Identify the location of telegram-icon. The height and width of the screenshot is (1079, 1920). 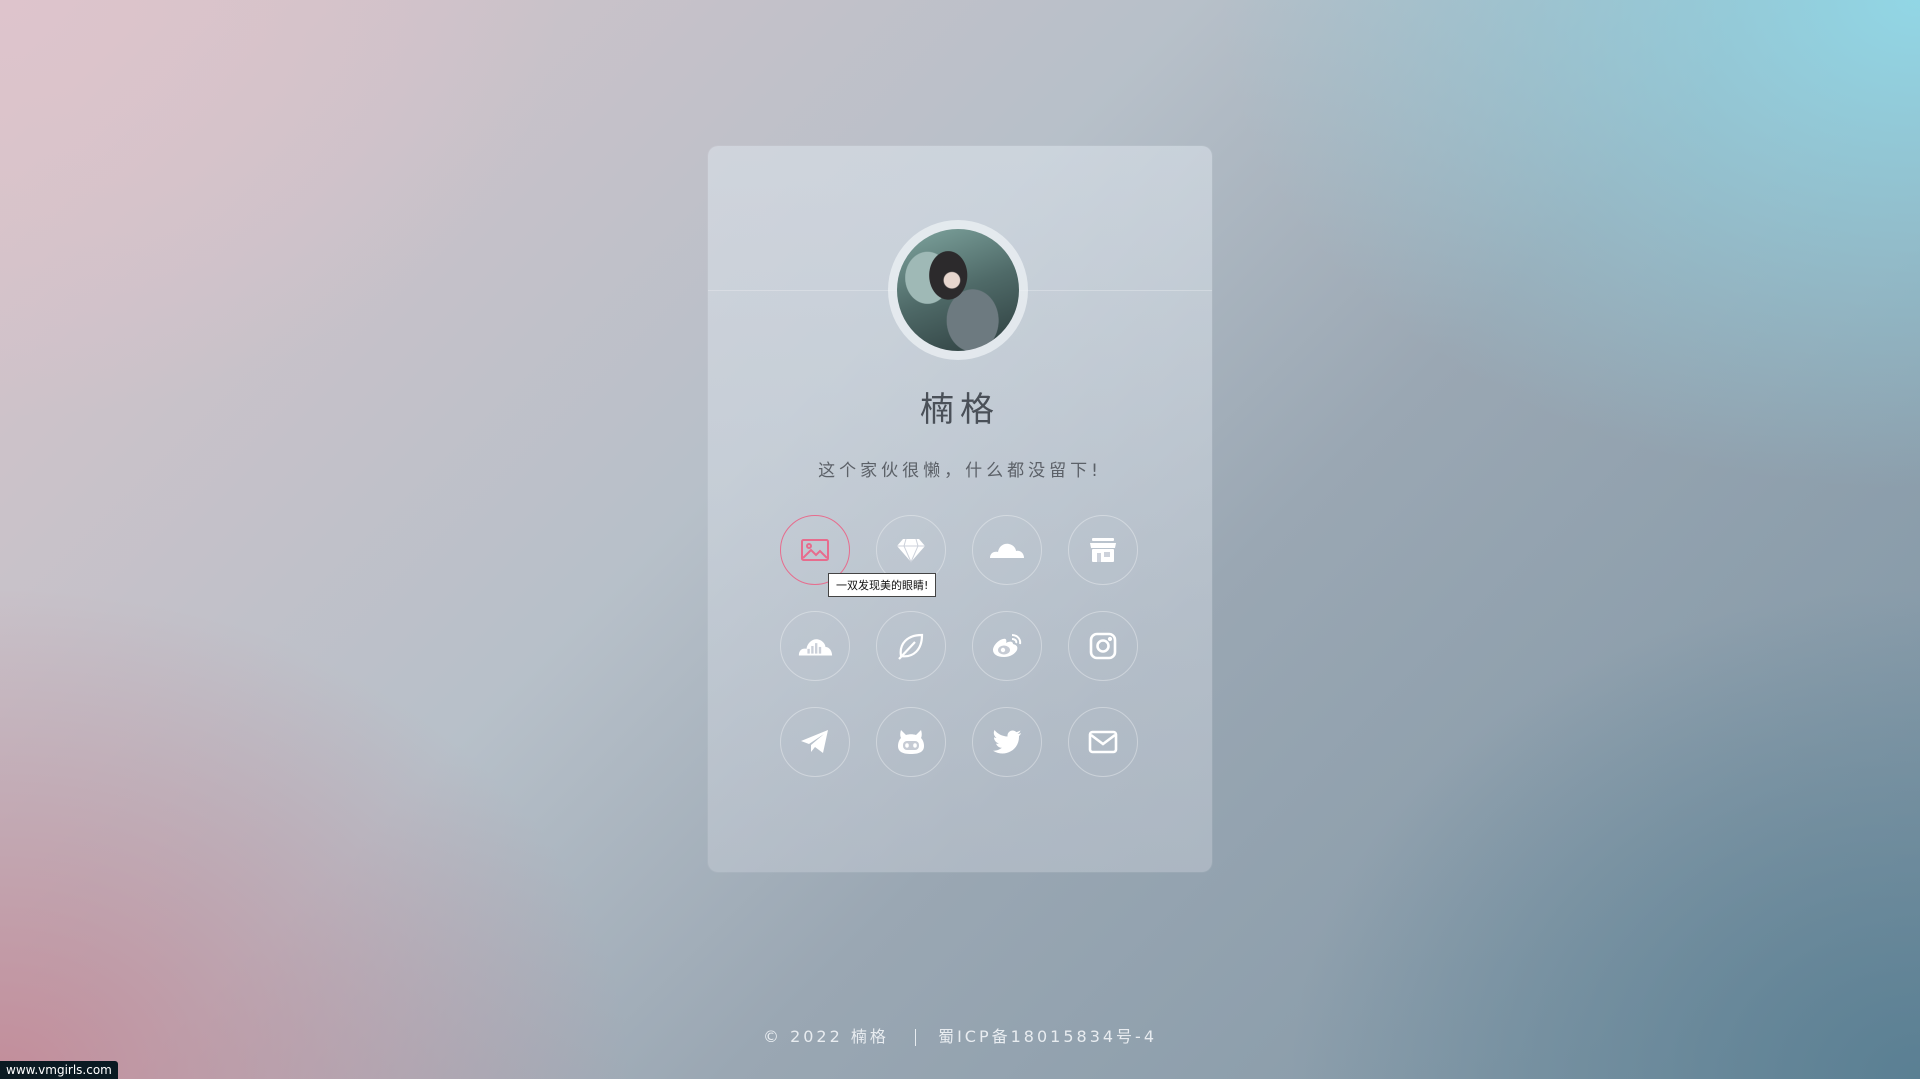
(814, 741).